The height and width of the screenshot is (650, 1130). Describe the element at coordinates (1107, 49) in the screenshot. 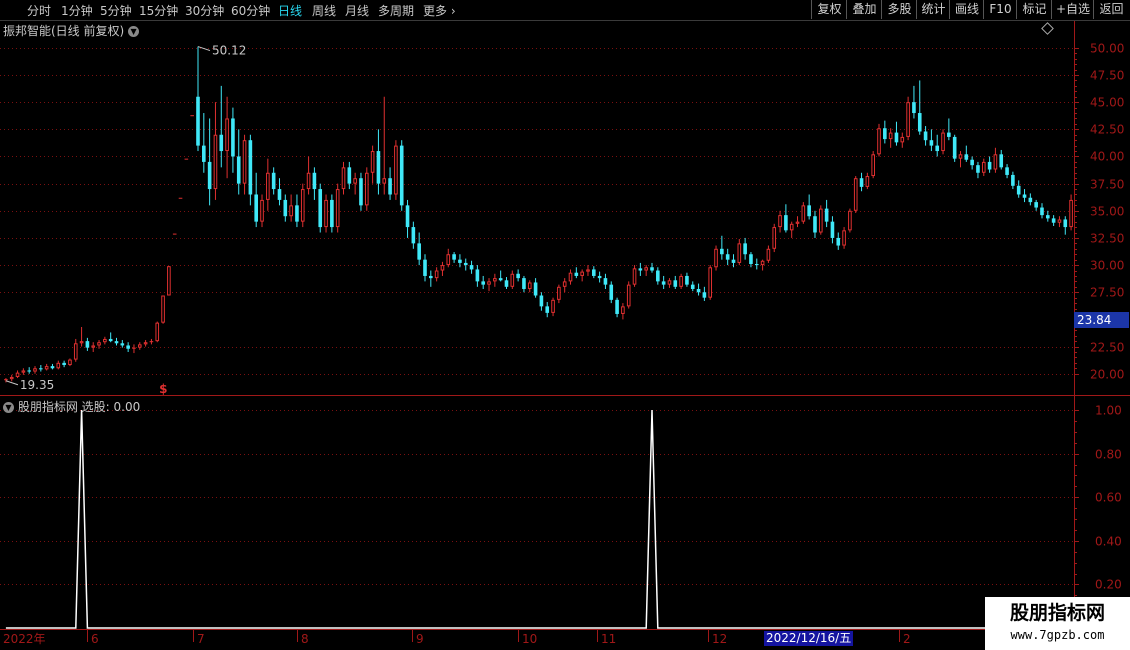

I see `price-tick-label: 50.00` at that location.